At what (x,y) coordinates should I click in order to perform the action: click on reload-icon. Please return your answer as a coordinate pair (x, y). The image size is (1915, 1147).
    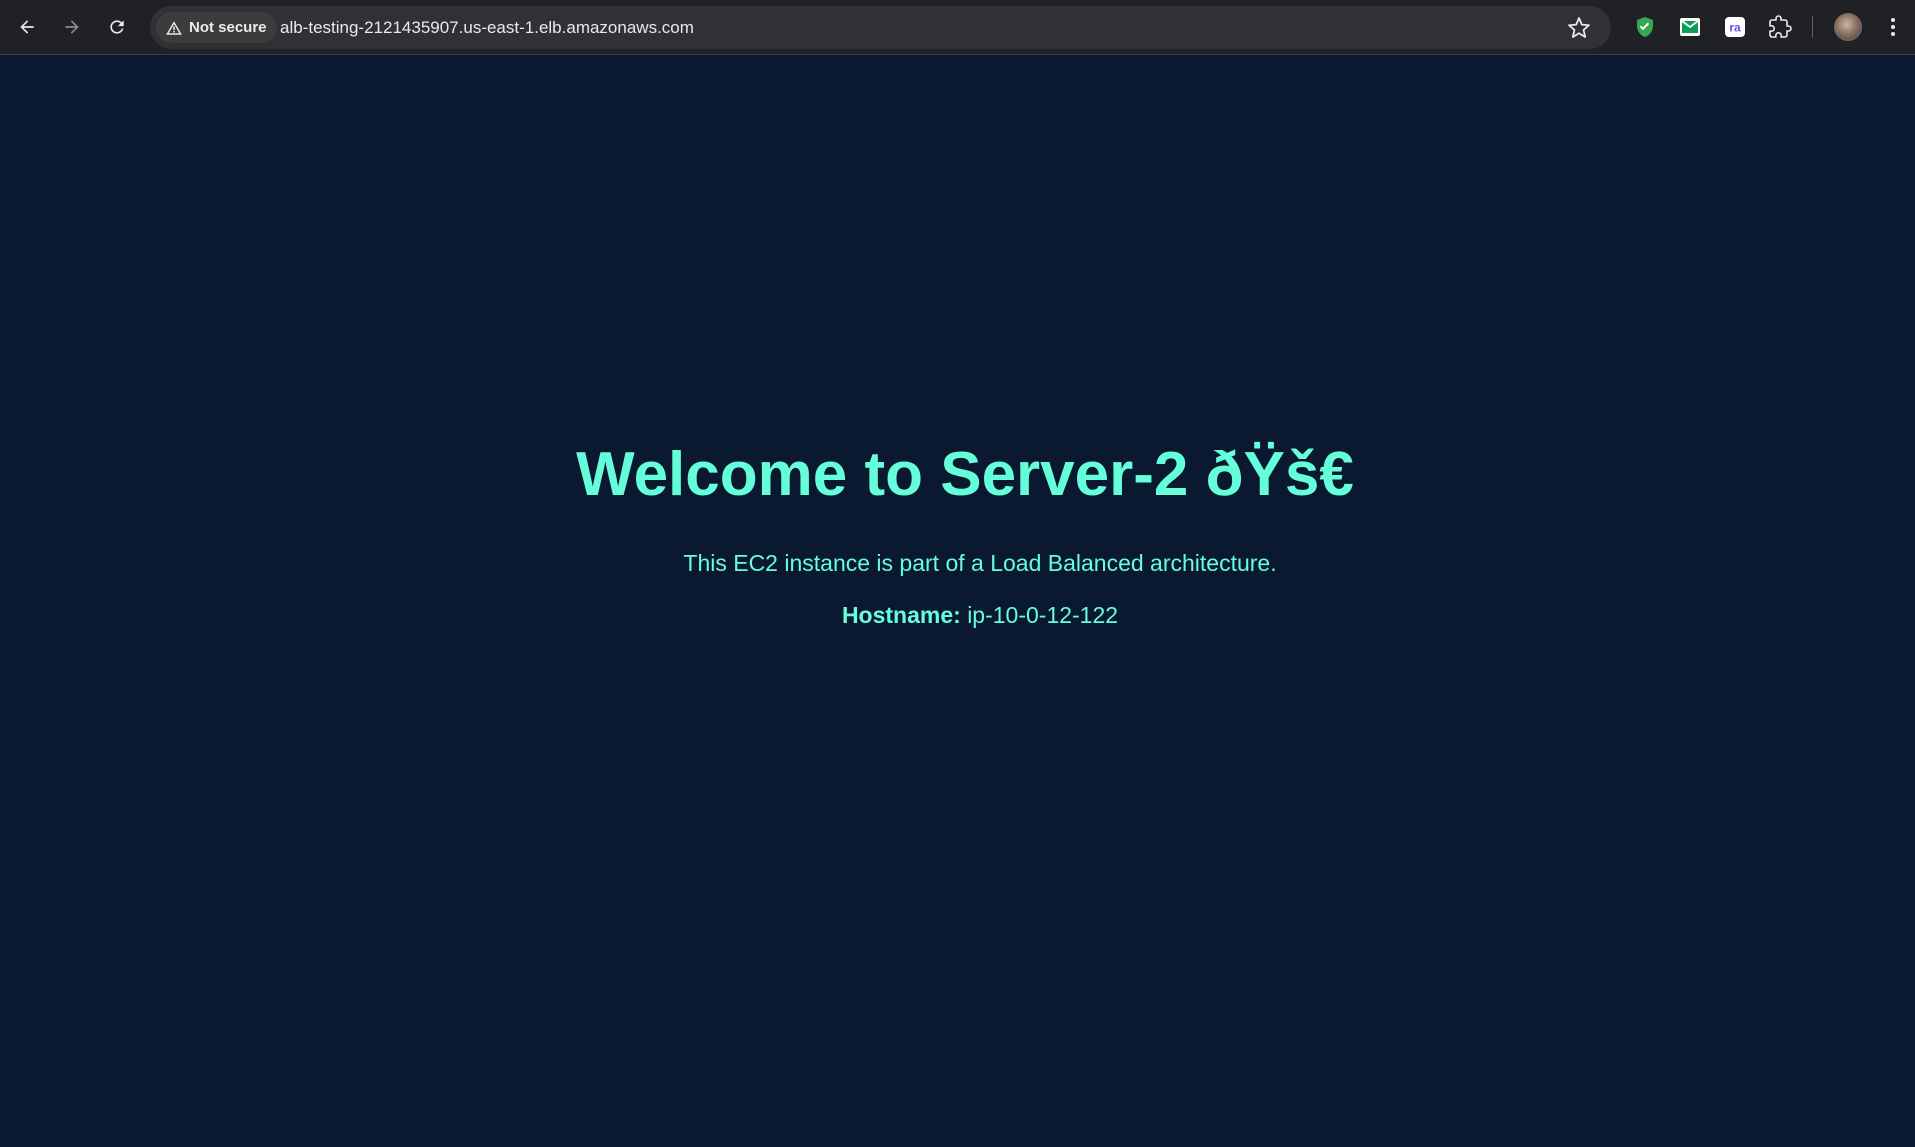
    Looking at the image, I should click on (117, 27).